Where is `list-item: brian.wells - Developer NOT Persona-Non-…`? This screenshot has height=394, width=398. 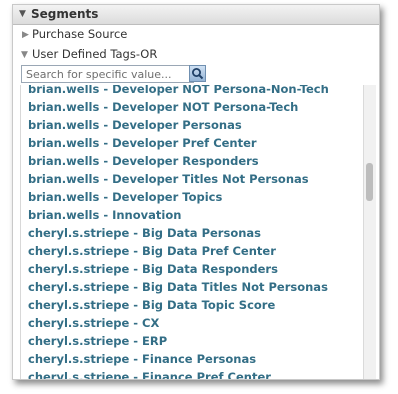
list-item: brian.wells - Developer NOT Persona-Non-… is located at coordinates (178, 91).